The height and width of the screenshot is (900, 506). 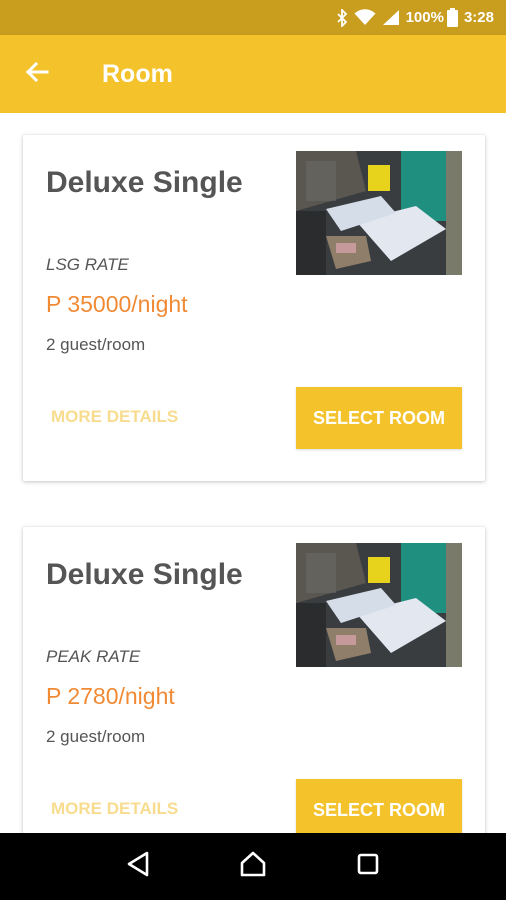 What do you see at coordinates (365, 17) in the screenshot?
I see `wifi-icon` at bounding box center [365, 17].